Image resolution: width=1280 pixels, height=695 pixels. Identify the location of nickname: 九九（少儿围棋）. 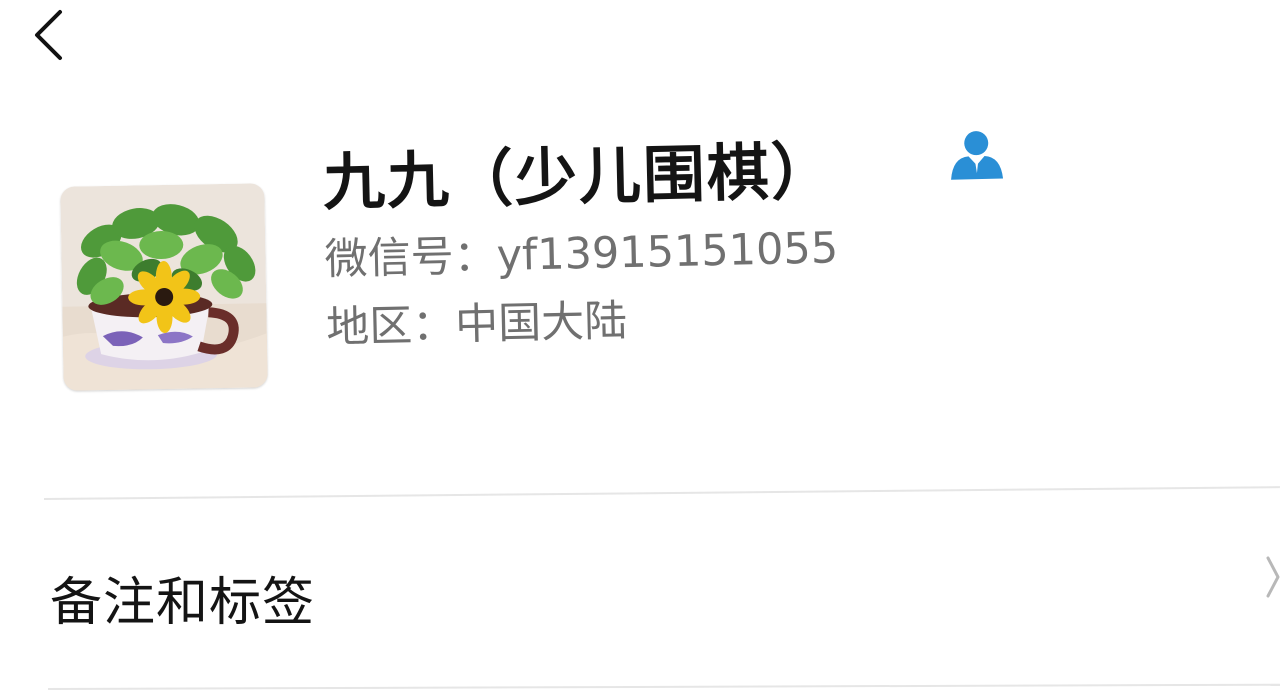
(579, 176).